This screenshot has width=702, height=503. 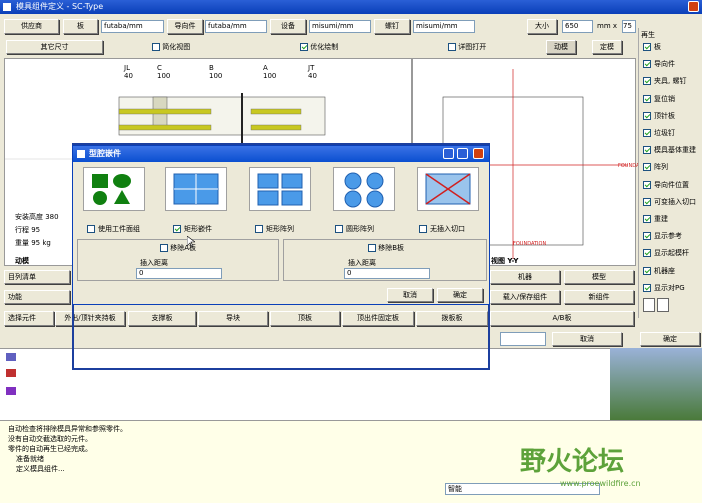 I want to click on regenerate-item: 重建, so click(x=655, y=219).